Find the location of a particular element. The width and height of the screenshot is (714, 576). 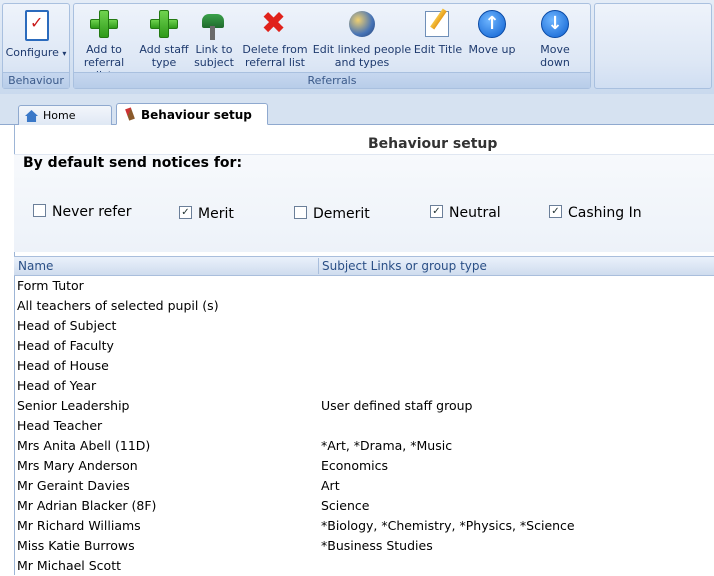

table-row: Head Teacher is located at coordinates (364, 426).